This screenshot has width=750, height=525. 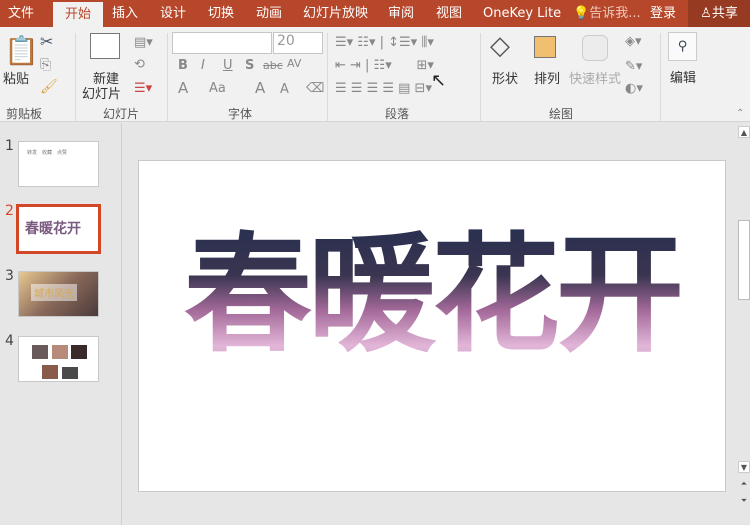 I want to click on arrange-icon, so click(x=545, y=47).